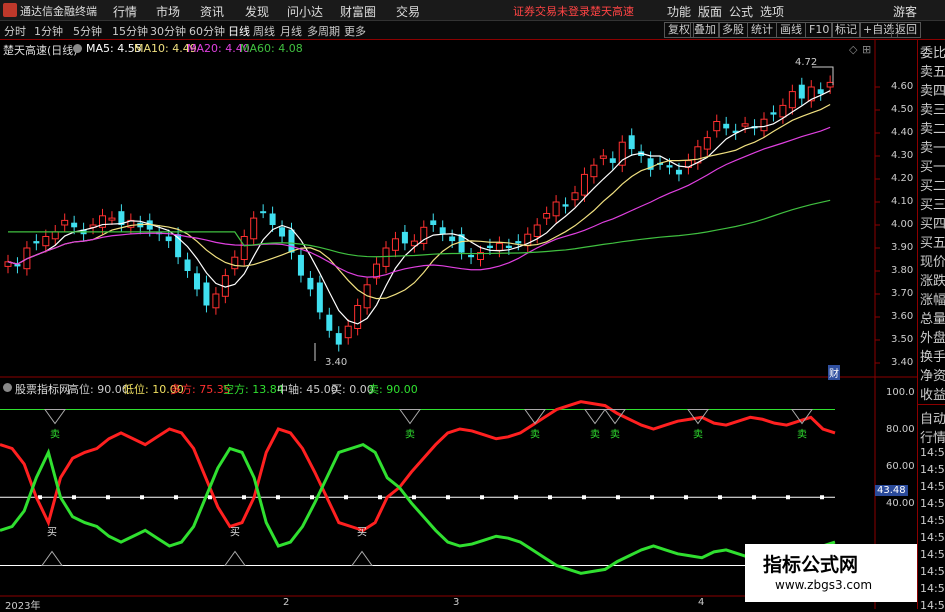  What do you see at coordinates (551, 11) in the screenshot?
I see `login-warning: 证券交易未登录` at bounding box center [551, 11].